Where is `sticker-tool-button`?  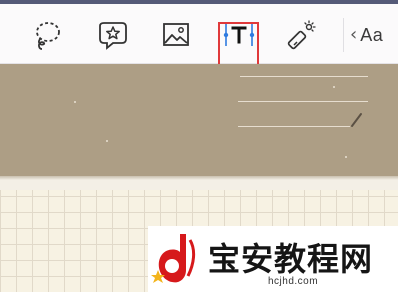 sticker-tool-button is located at coordinates (112, 35).